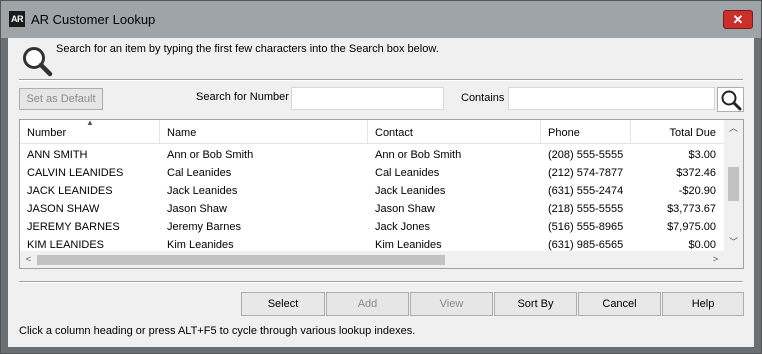 The height and width of the screenshot is (354, 762). Describe the element at coordinates (586, 173) in the screenshot. I see `cell-phone: (212) 574-7877` at that location.